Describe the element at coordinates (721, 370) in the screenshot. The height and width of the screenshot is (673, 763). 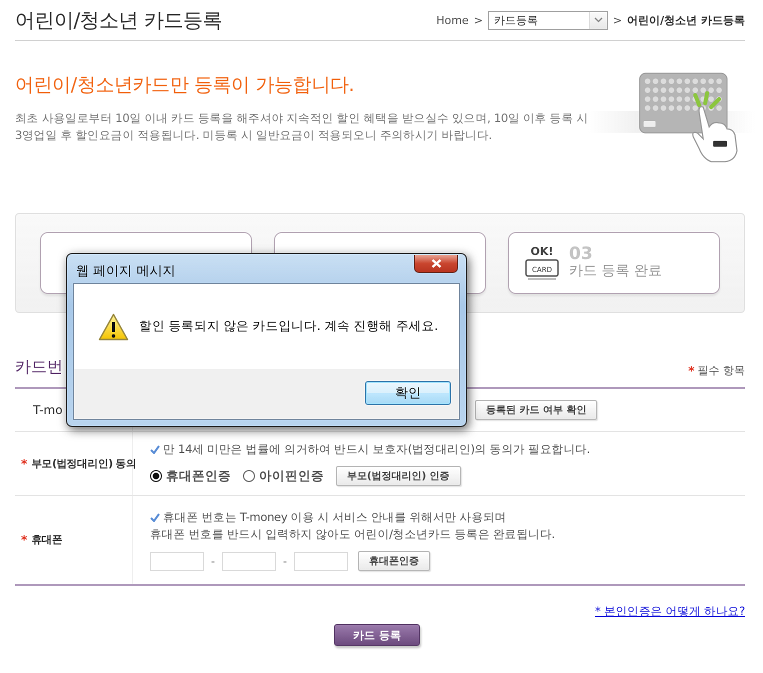
I see `required-legend: 필수 항목` at that location.